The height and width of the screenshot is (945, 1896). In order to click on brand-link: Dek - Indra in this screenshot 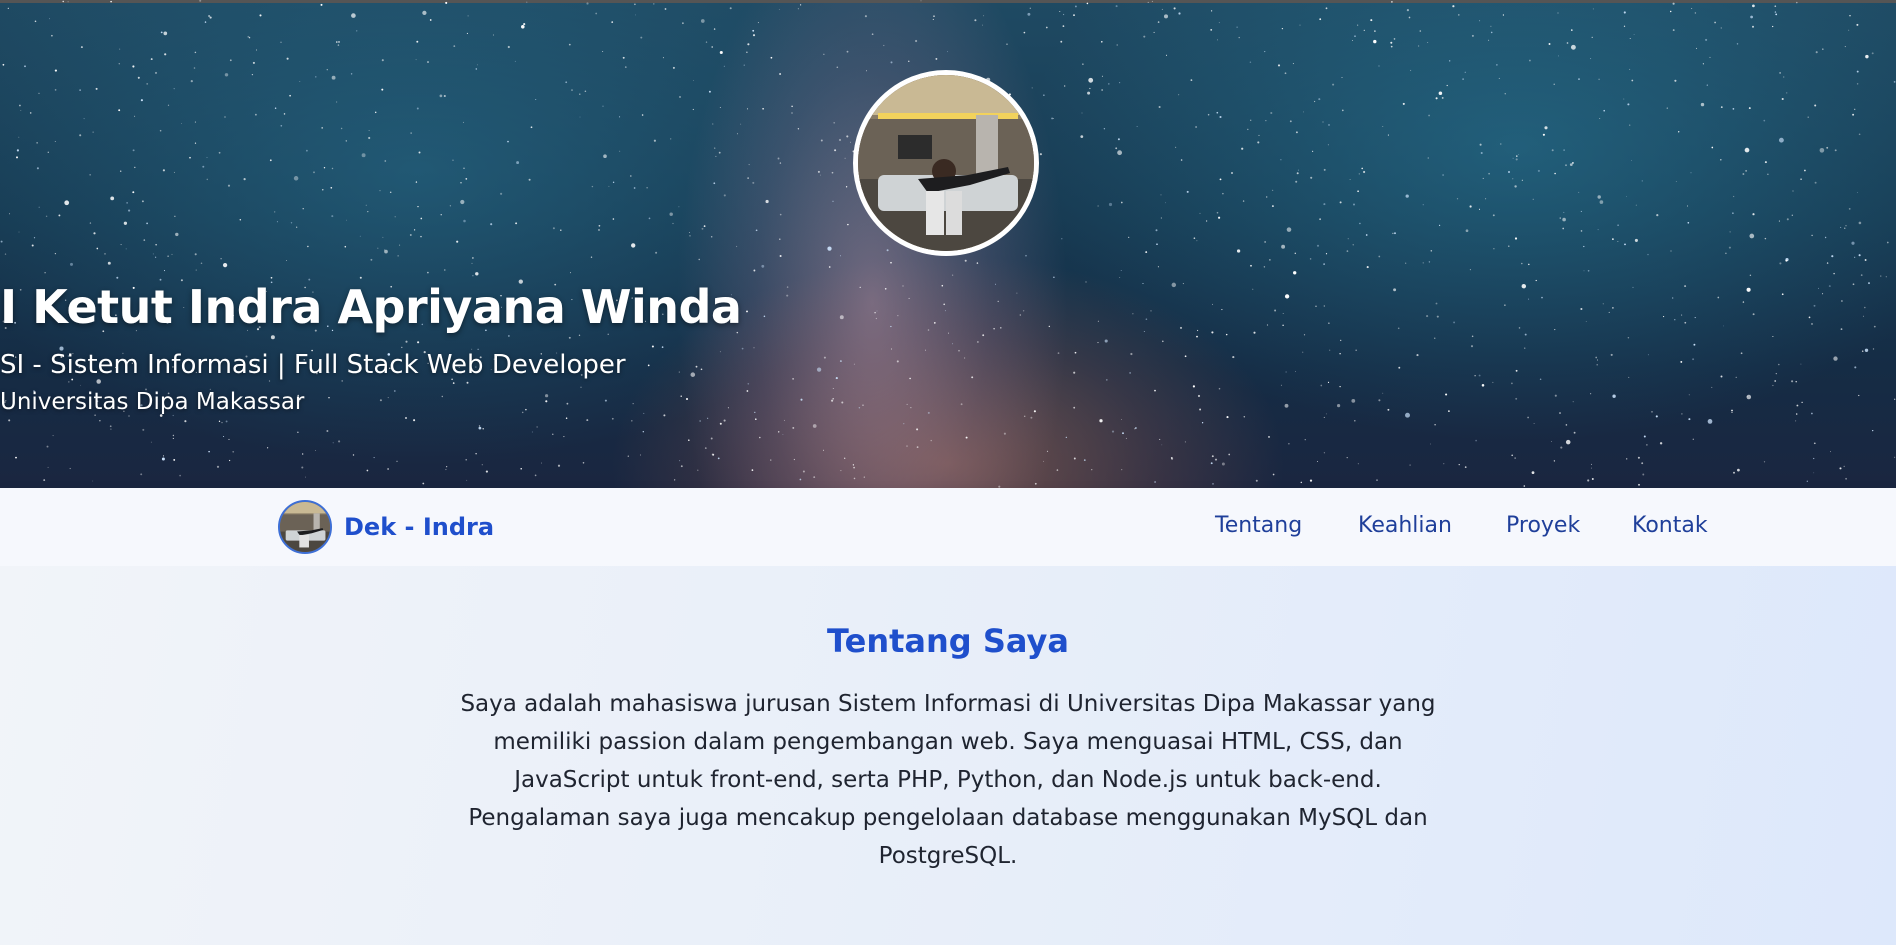, I will do `click(386, 527)`.